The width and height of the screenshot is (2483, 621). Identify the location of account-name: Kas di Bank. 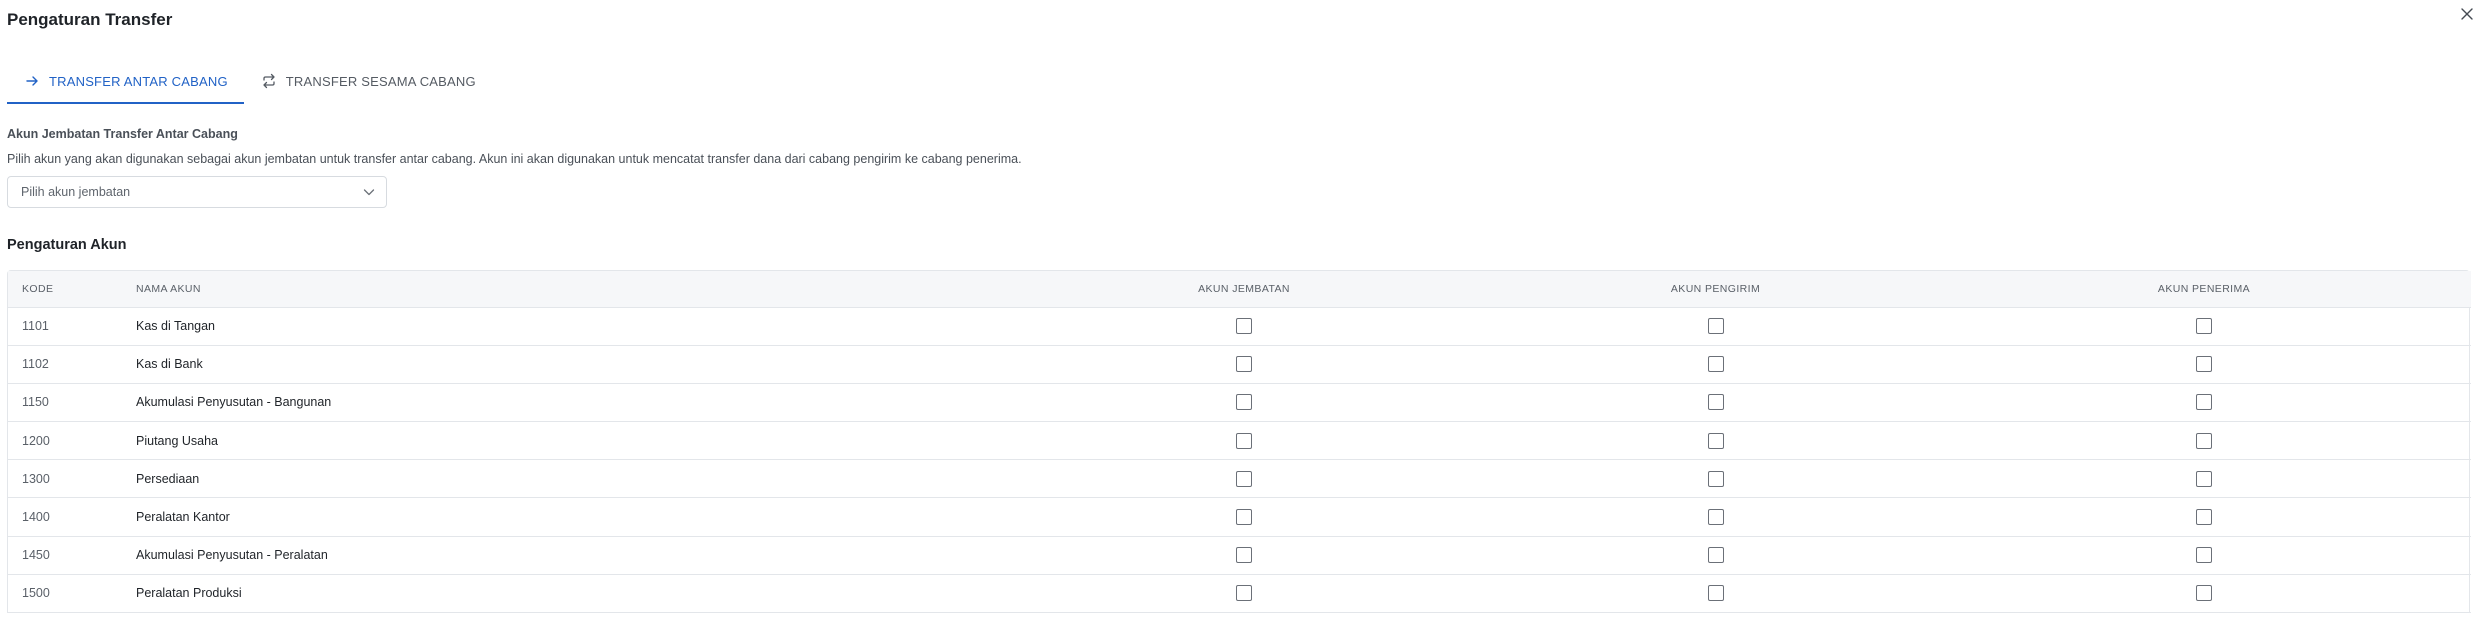
(558, 364).